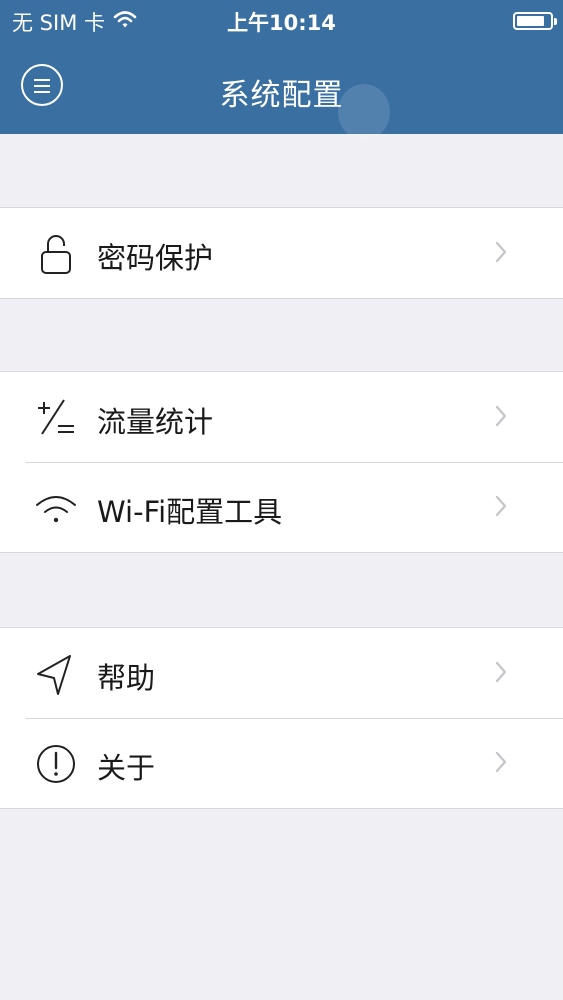  What do you see at coordinates (126, 768) in the screenshot?
I see `row-label: 关于` at bounding box center [126, 768].